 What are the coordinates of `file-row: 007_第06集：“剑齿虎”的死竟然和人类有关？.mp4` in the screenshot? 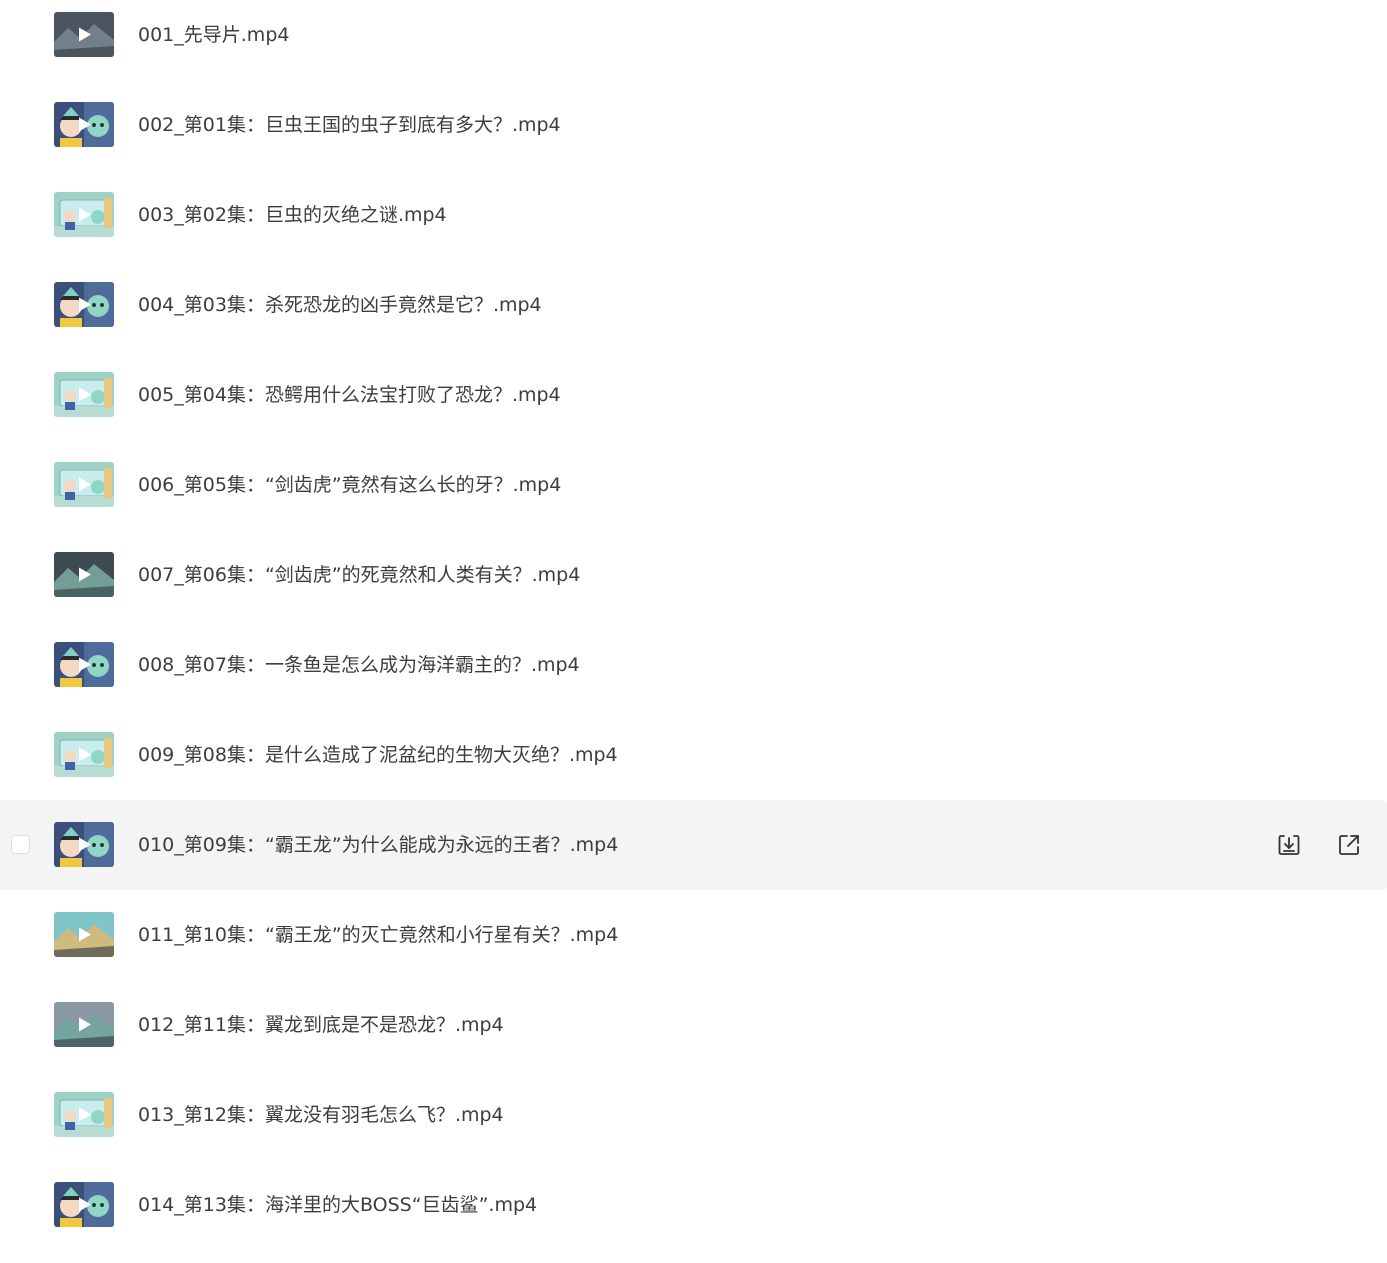 It's located at (693, 575).